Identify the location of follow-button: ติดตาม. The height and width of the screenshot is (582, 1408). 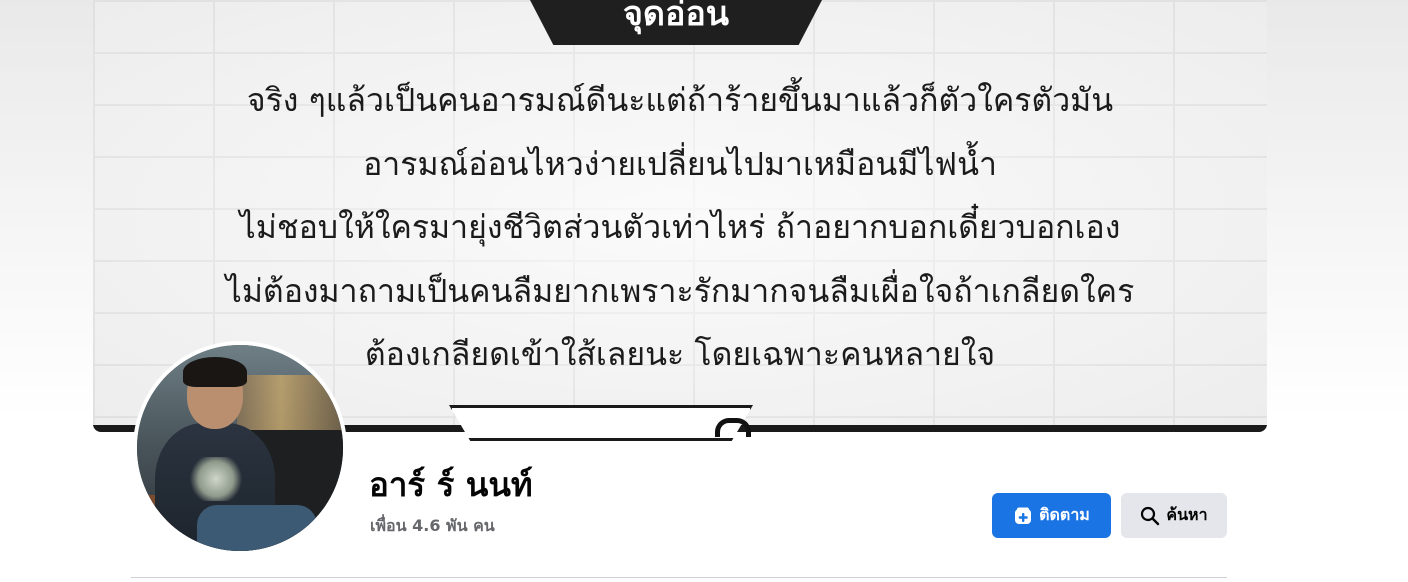
(1051, 515).